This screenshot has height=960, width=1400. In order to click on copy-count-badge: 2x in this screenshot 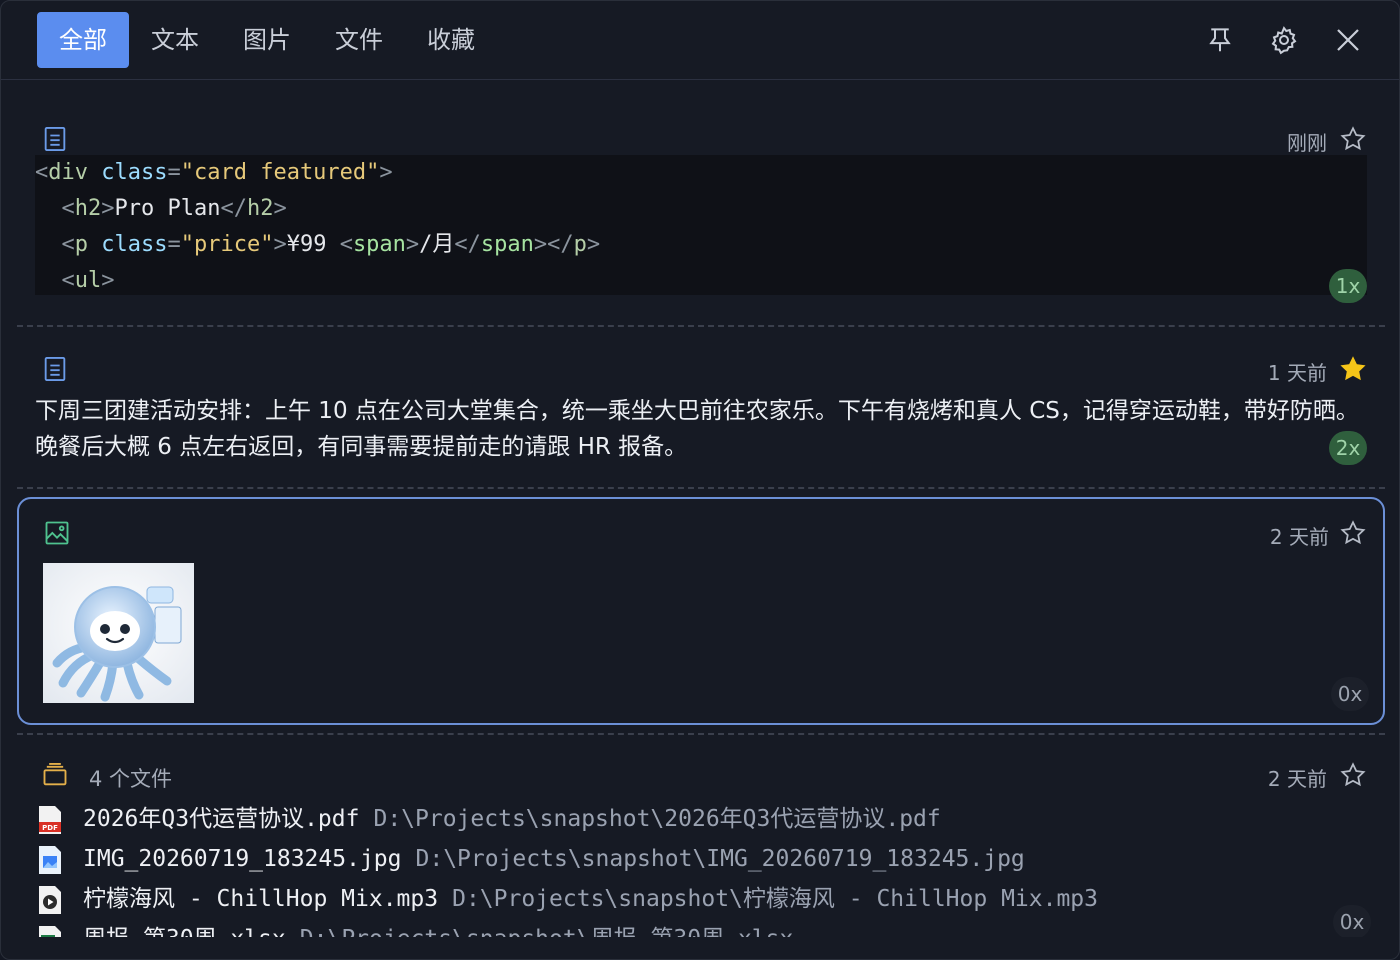, I will do `click(1348, 448)`.